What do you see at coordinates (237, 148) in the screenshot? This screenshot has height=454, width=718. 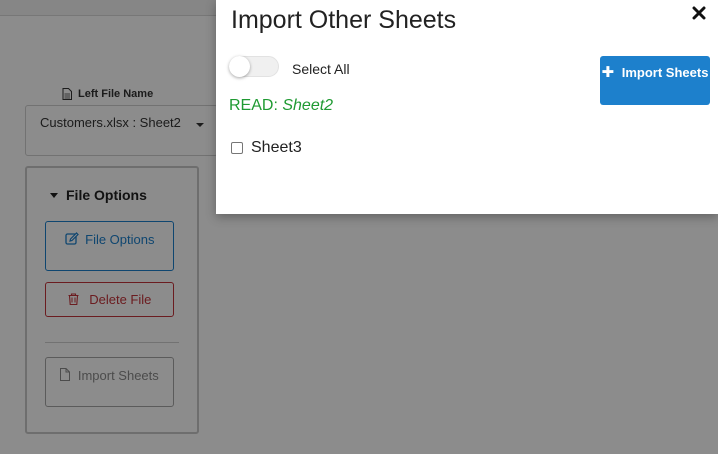 I see `sheet-checkbox` at bounding box center [237, 148].